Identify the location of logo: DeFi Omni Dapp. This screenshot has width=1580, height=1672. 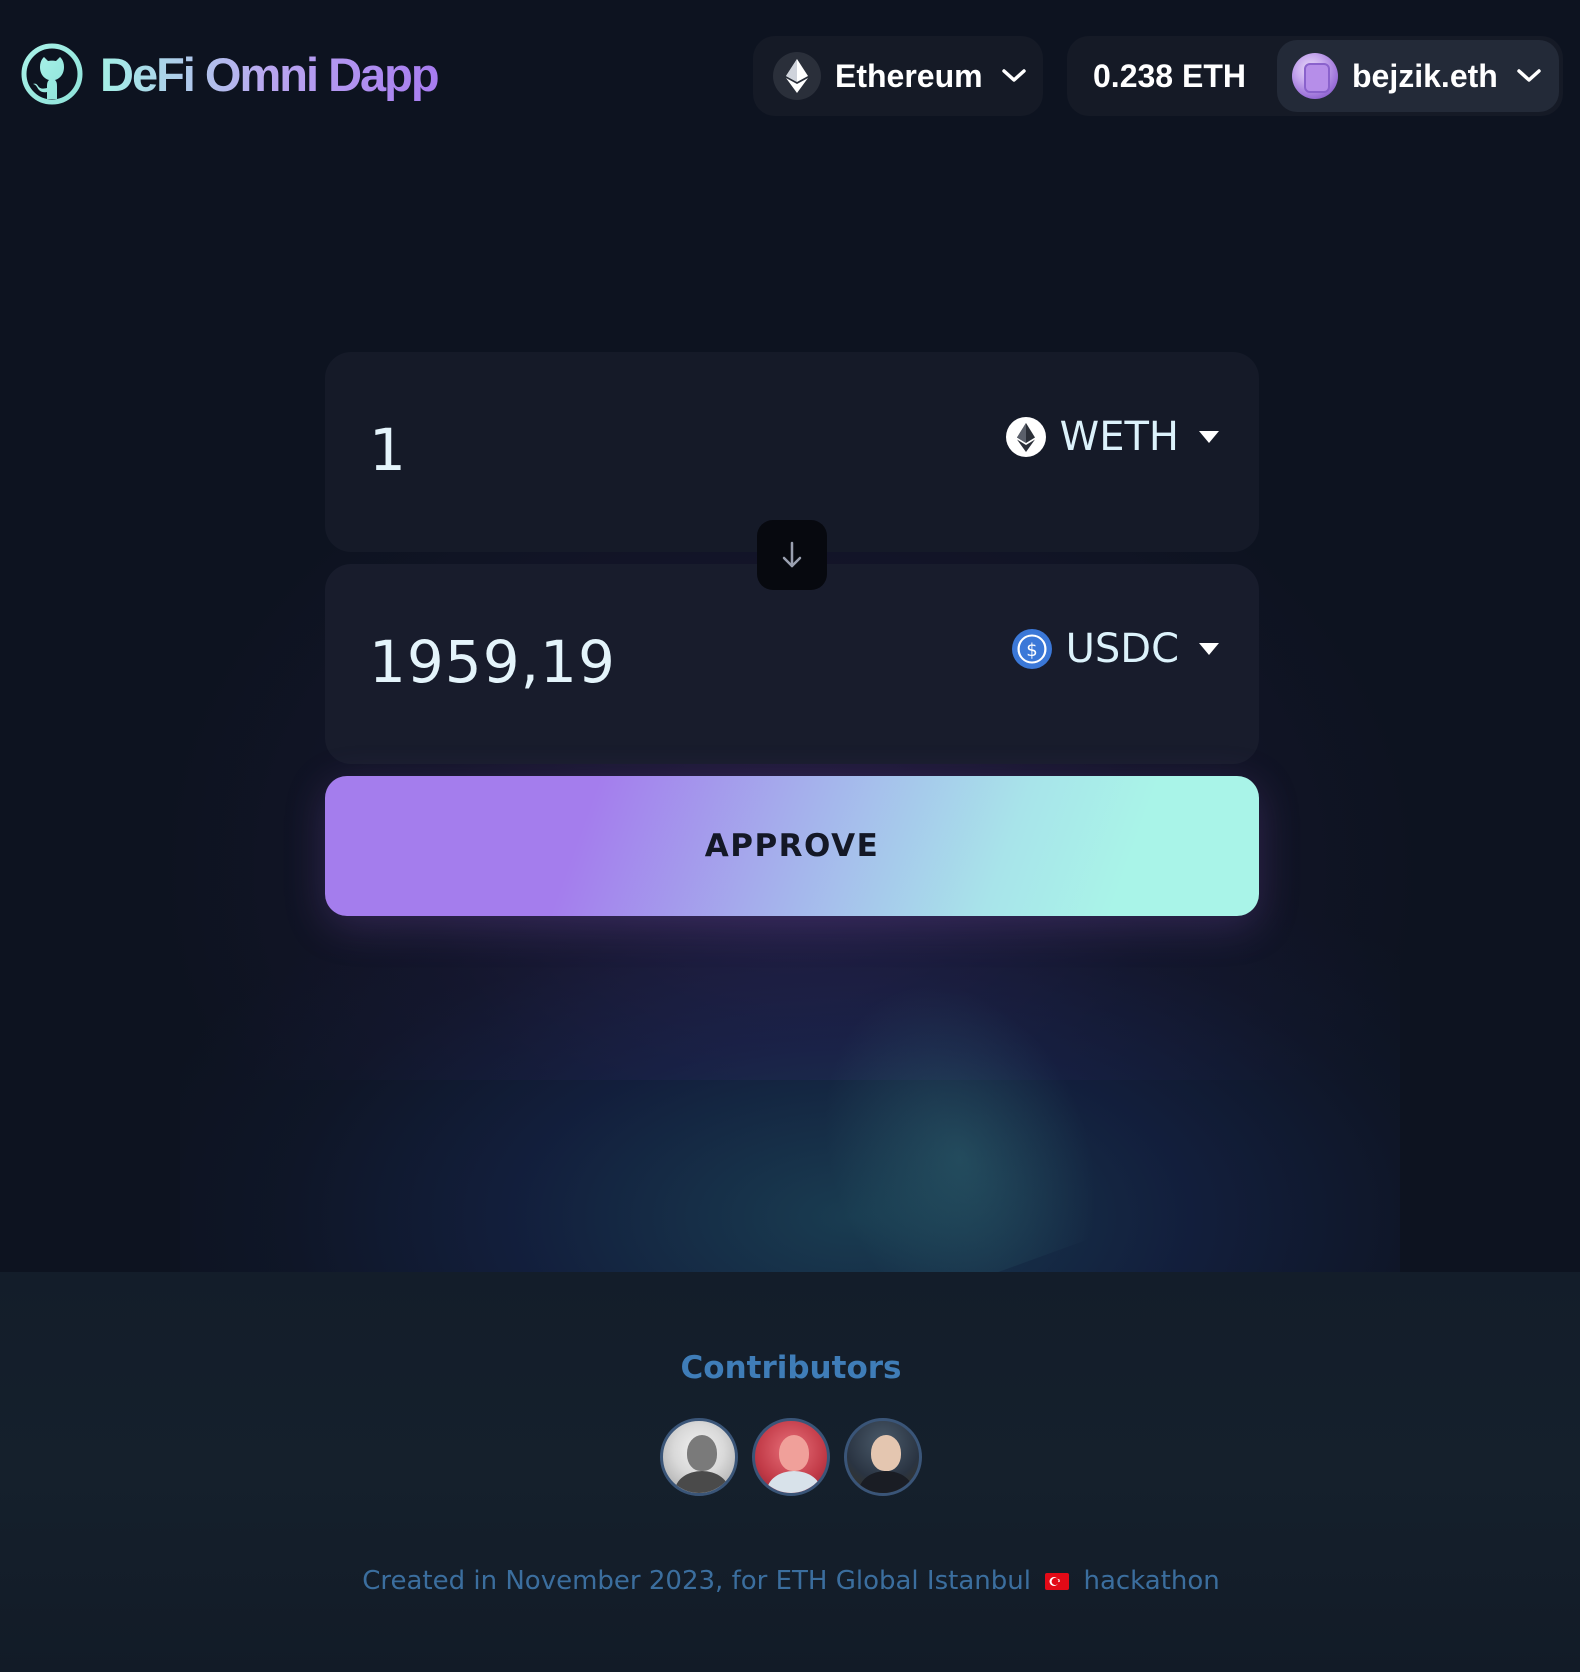
(230, 74).